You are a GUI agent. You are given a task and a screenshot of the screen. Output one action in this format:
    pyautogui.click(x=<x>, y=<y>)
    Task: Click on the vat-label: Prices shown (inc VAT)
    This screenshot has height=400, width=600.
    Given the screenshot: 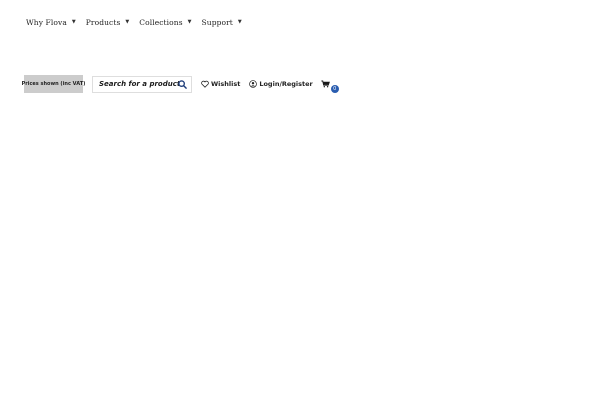 What is the action you would take?
    pyautogui.click(x=53, y=84)
    